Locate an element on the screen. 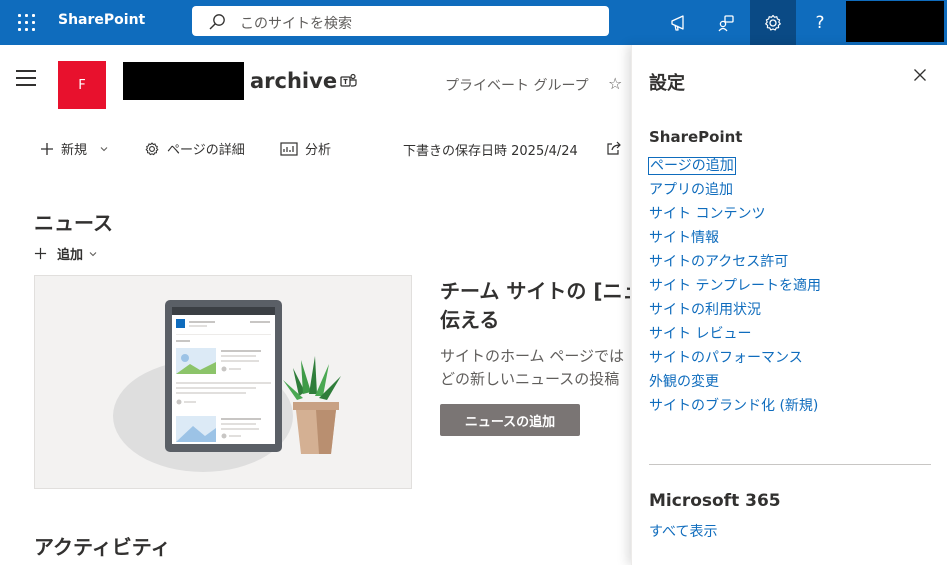  redacted-site-name is located at coordinates (183, 81).